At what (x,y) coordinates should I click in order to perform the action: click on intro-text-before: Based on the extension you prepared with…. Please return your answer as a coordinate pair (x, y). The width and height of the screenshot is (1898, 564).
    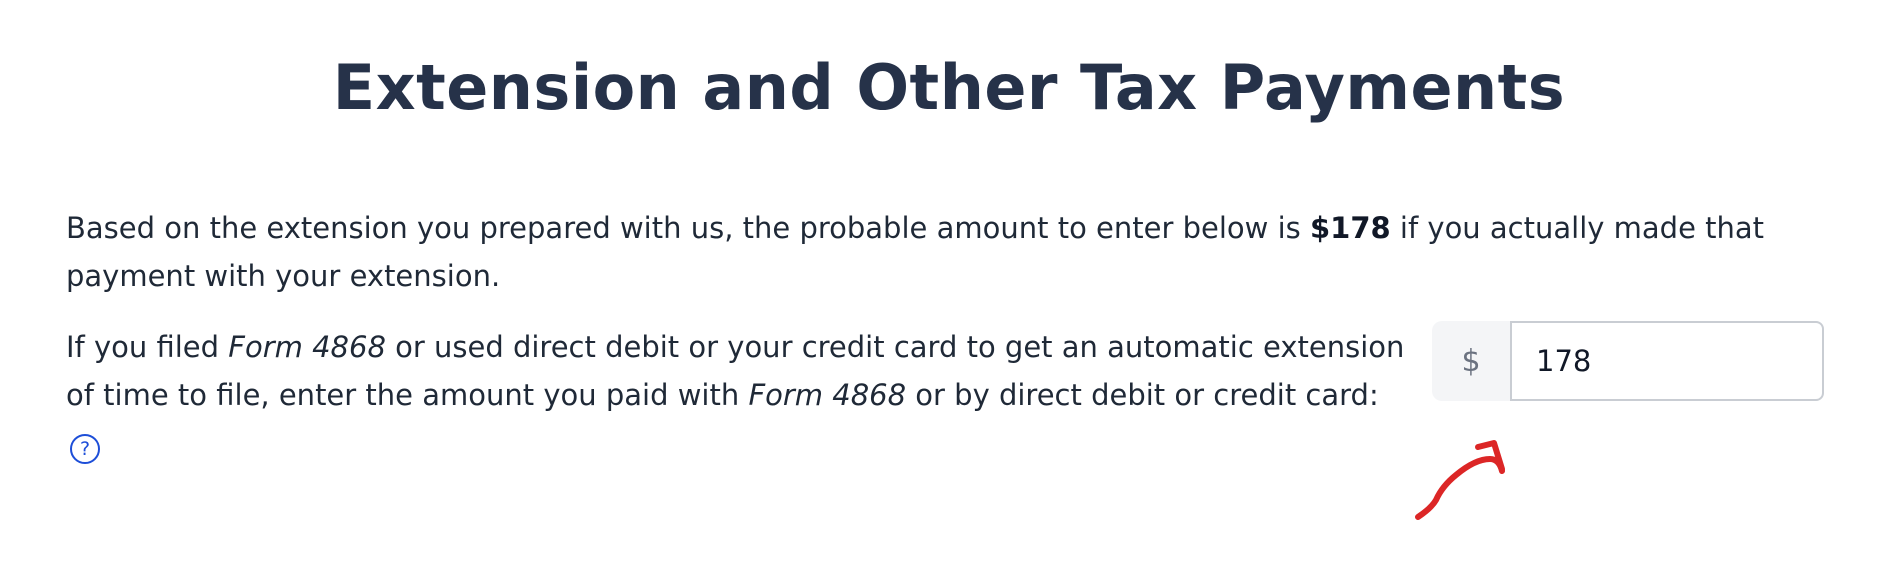
    Looking at the image, I should click on (688, 228).